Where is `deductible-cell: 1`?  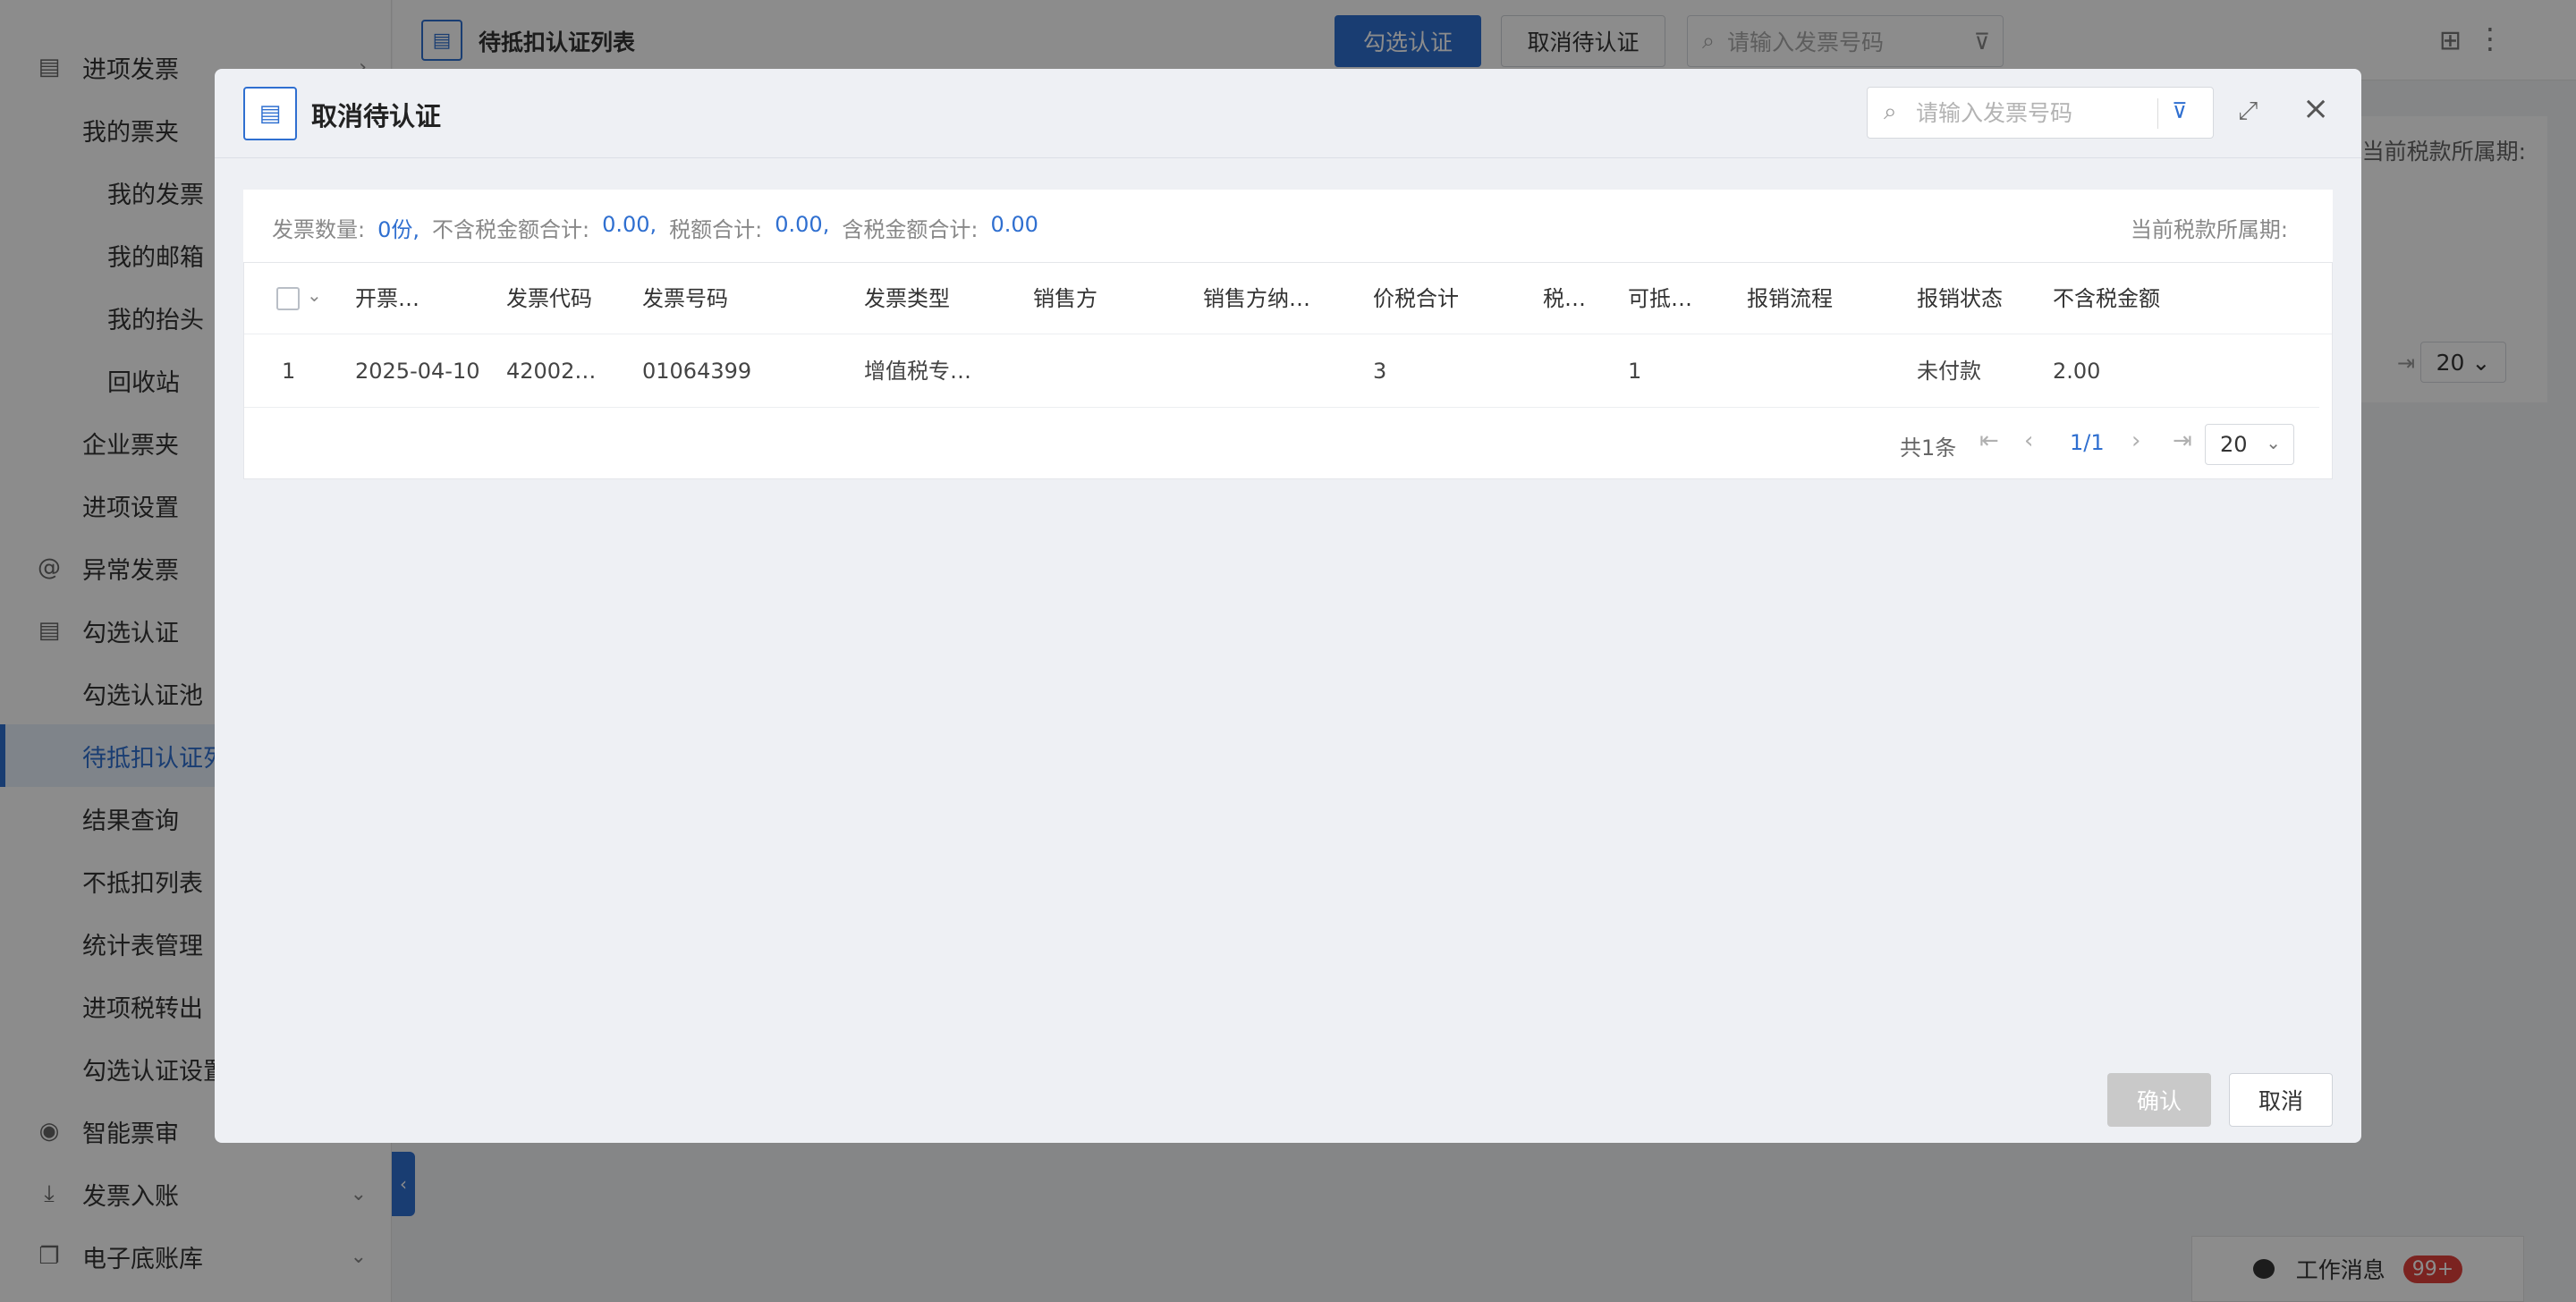 deductible-cell: 1 is located at coordinates (1635, 371).